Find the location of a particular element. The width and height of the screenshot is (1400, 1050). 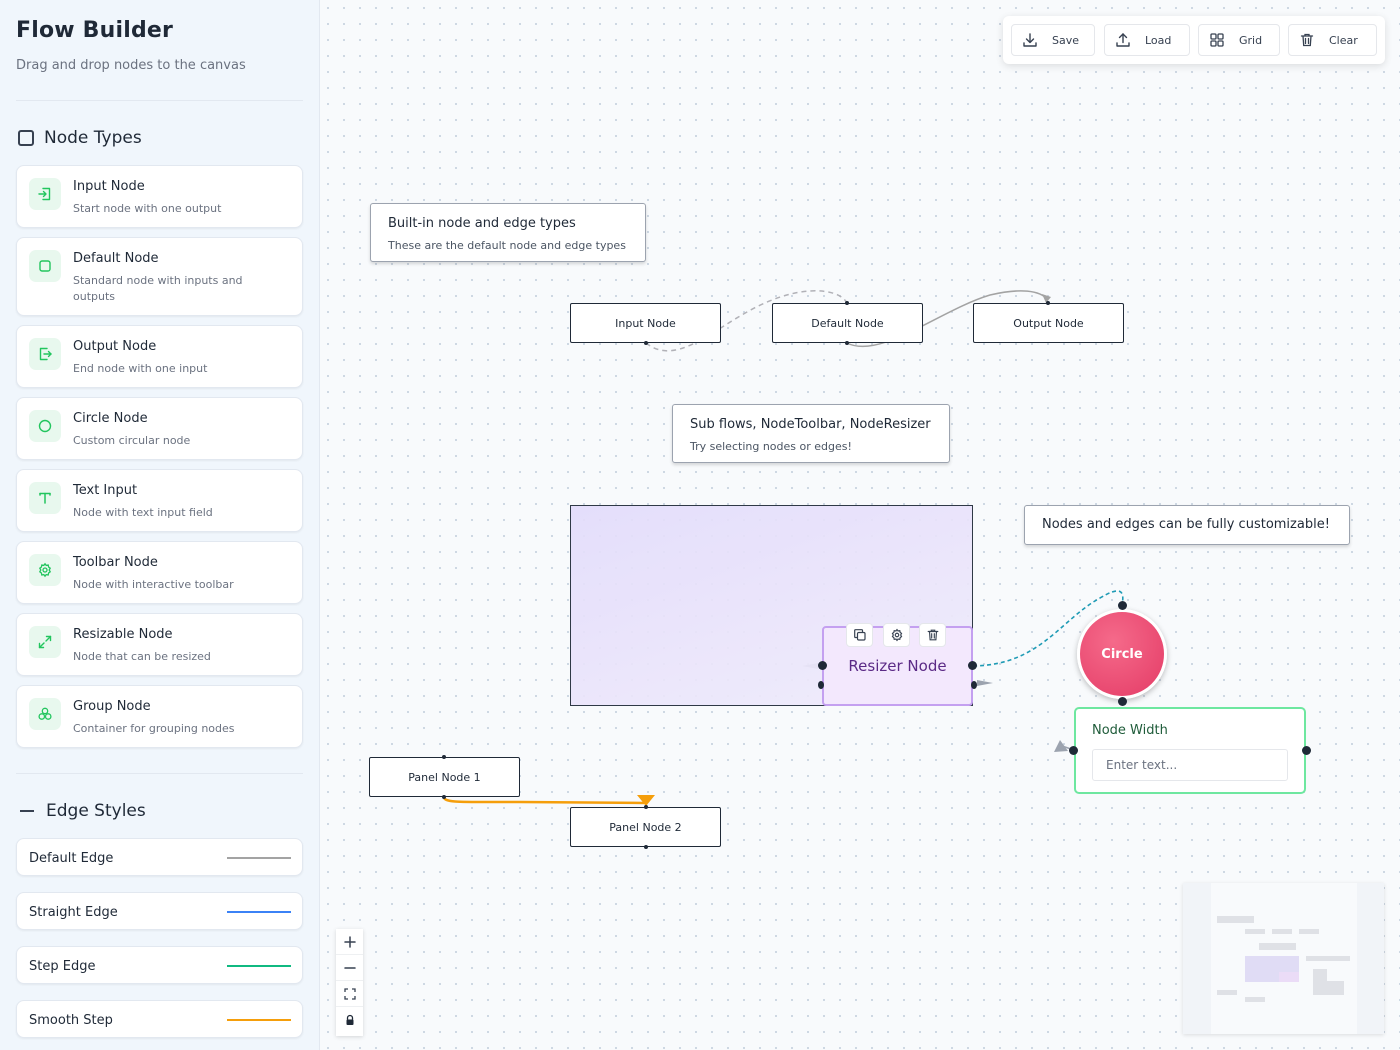

annotation-title: Sub flows, NodeToolbar, NodeResizer is located at coordinates (810, 424).